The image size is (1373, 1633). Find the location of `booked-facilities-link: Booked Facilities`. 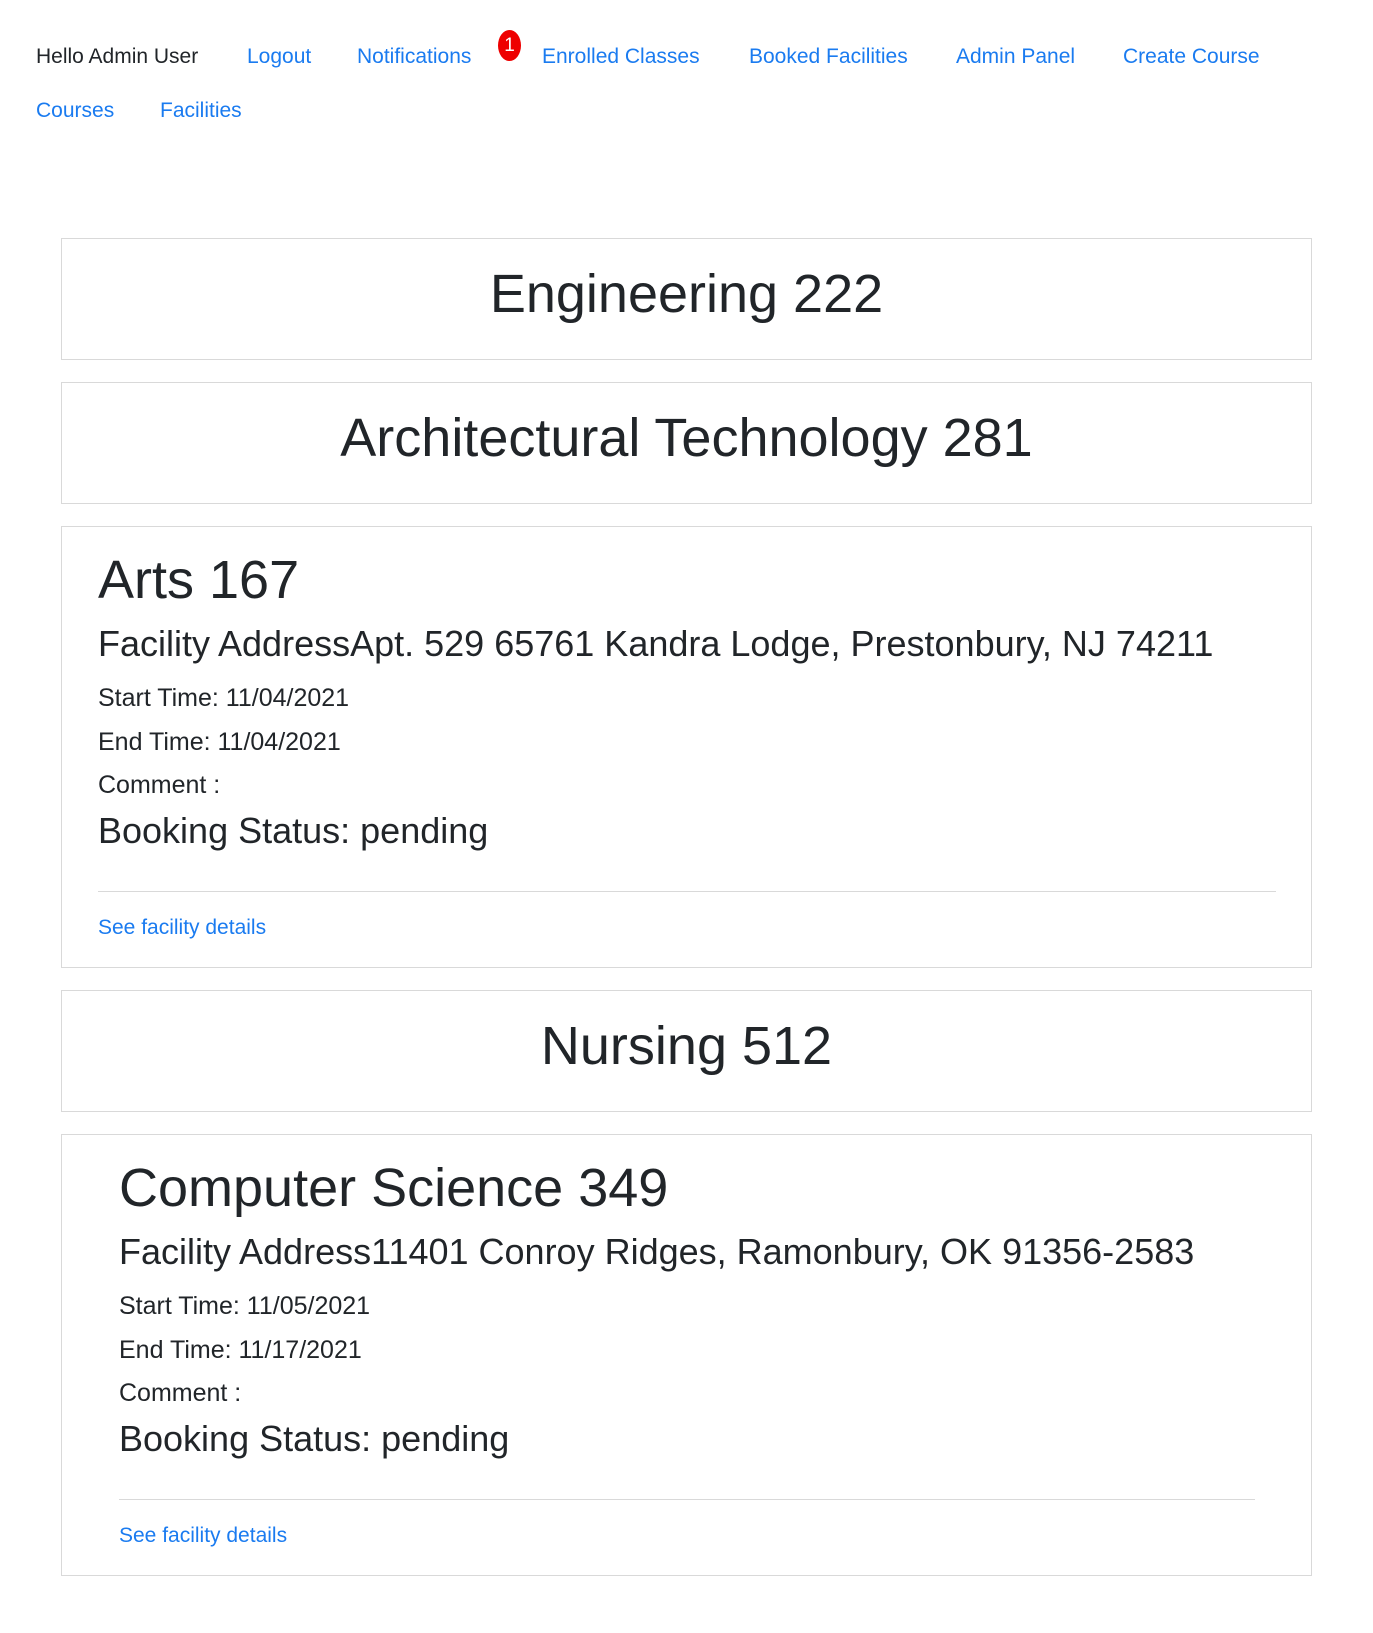

booked-facilities-link: Booked Facilities is located at coordinates (828, 57).